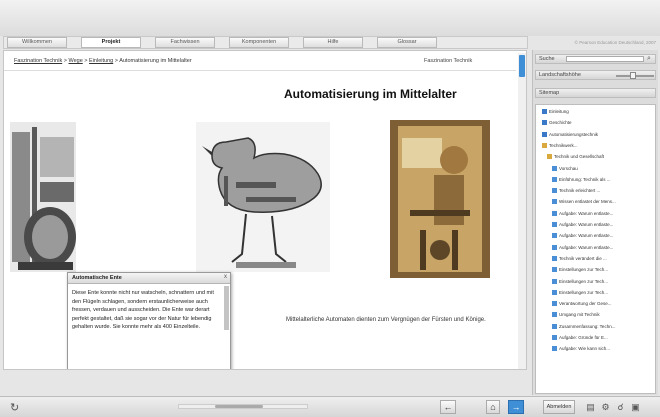 The image size is (660, 417). I want to click on top-band, so click(330, 18).